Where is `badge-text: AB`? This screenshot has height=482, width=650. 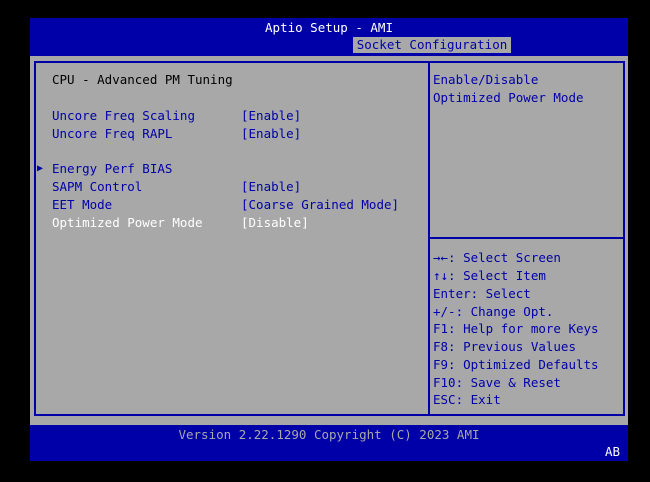
badge-text: AB is located at coordinates (612, 451).